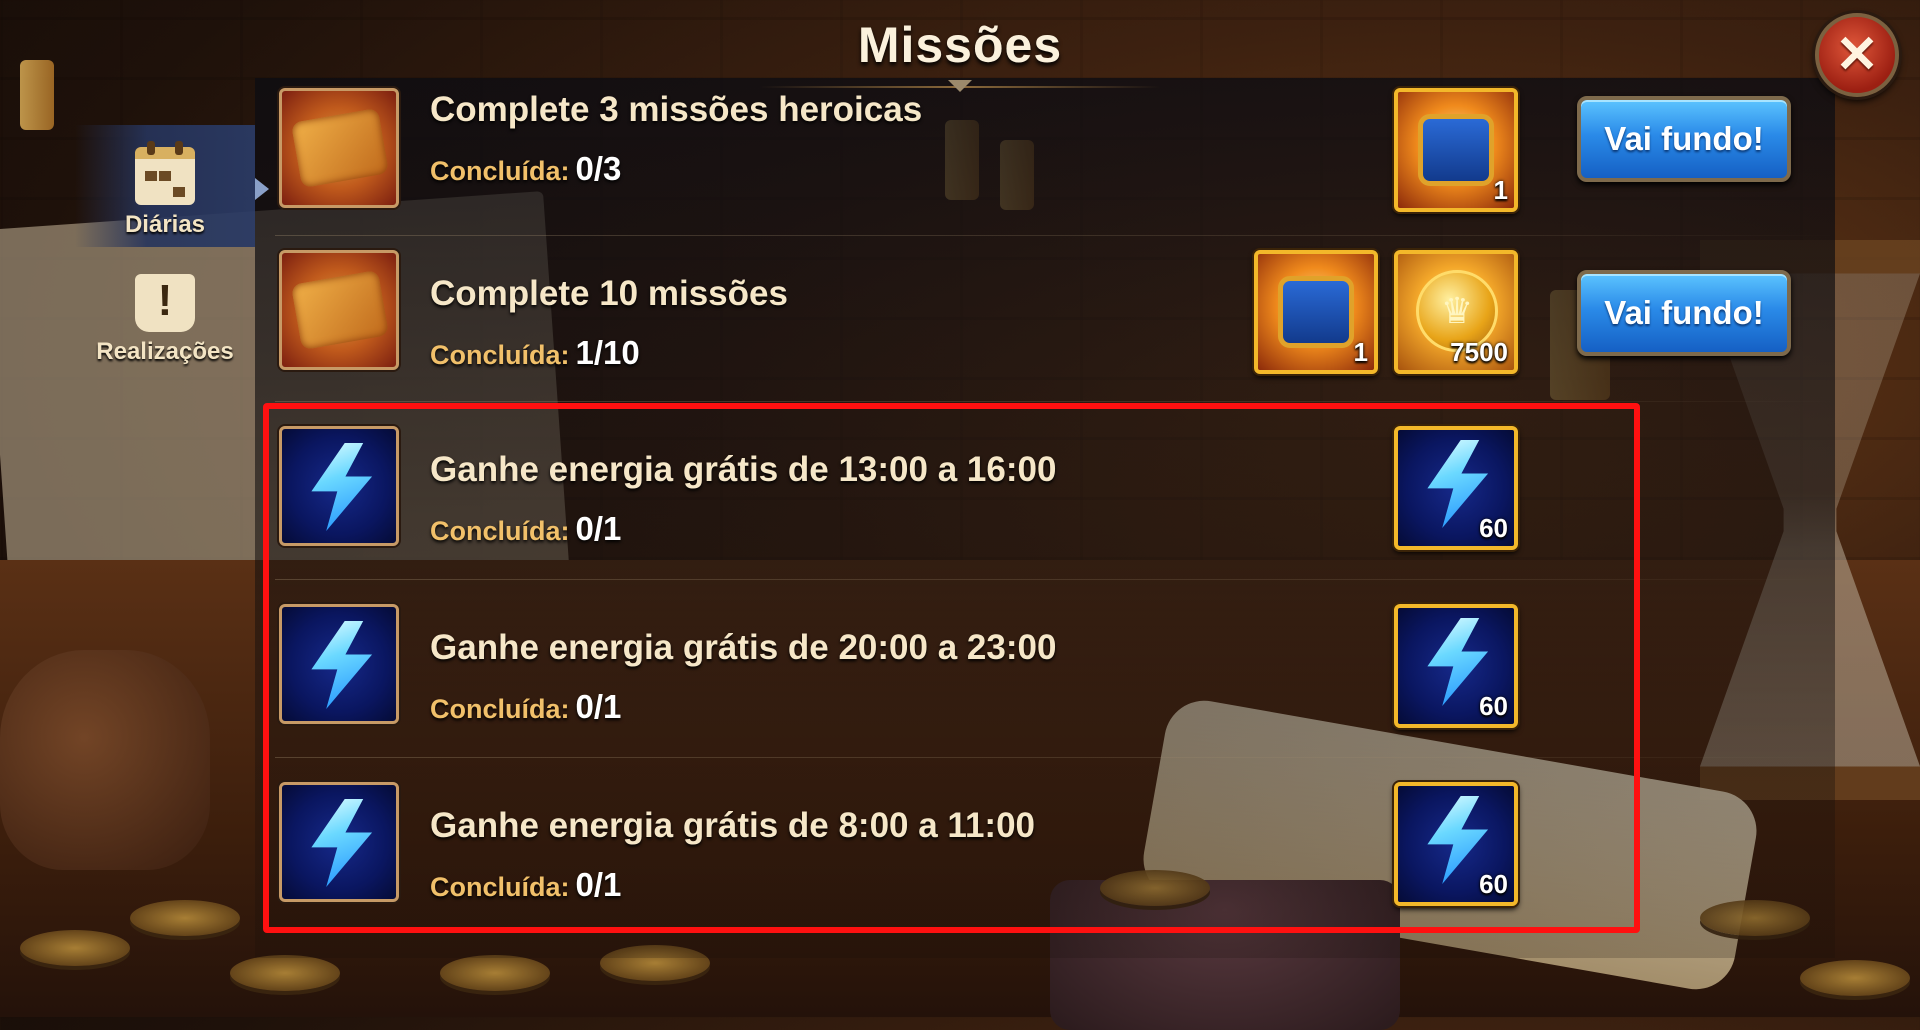 The width and height of the screenshot is (1920, 1030). Describe the element at coordinates (1456, 312) in the screenshot. I see `reward-gold: ♛ 7500` at that location.